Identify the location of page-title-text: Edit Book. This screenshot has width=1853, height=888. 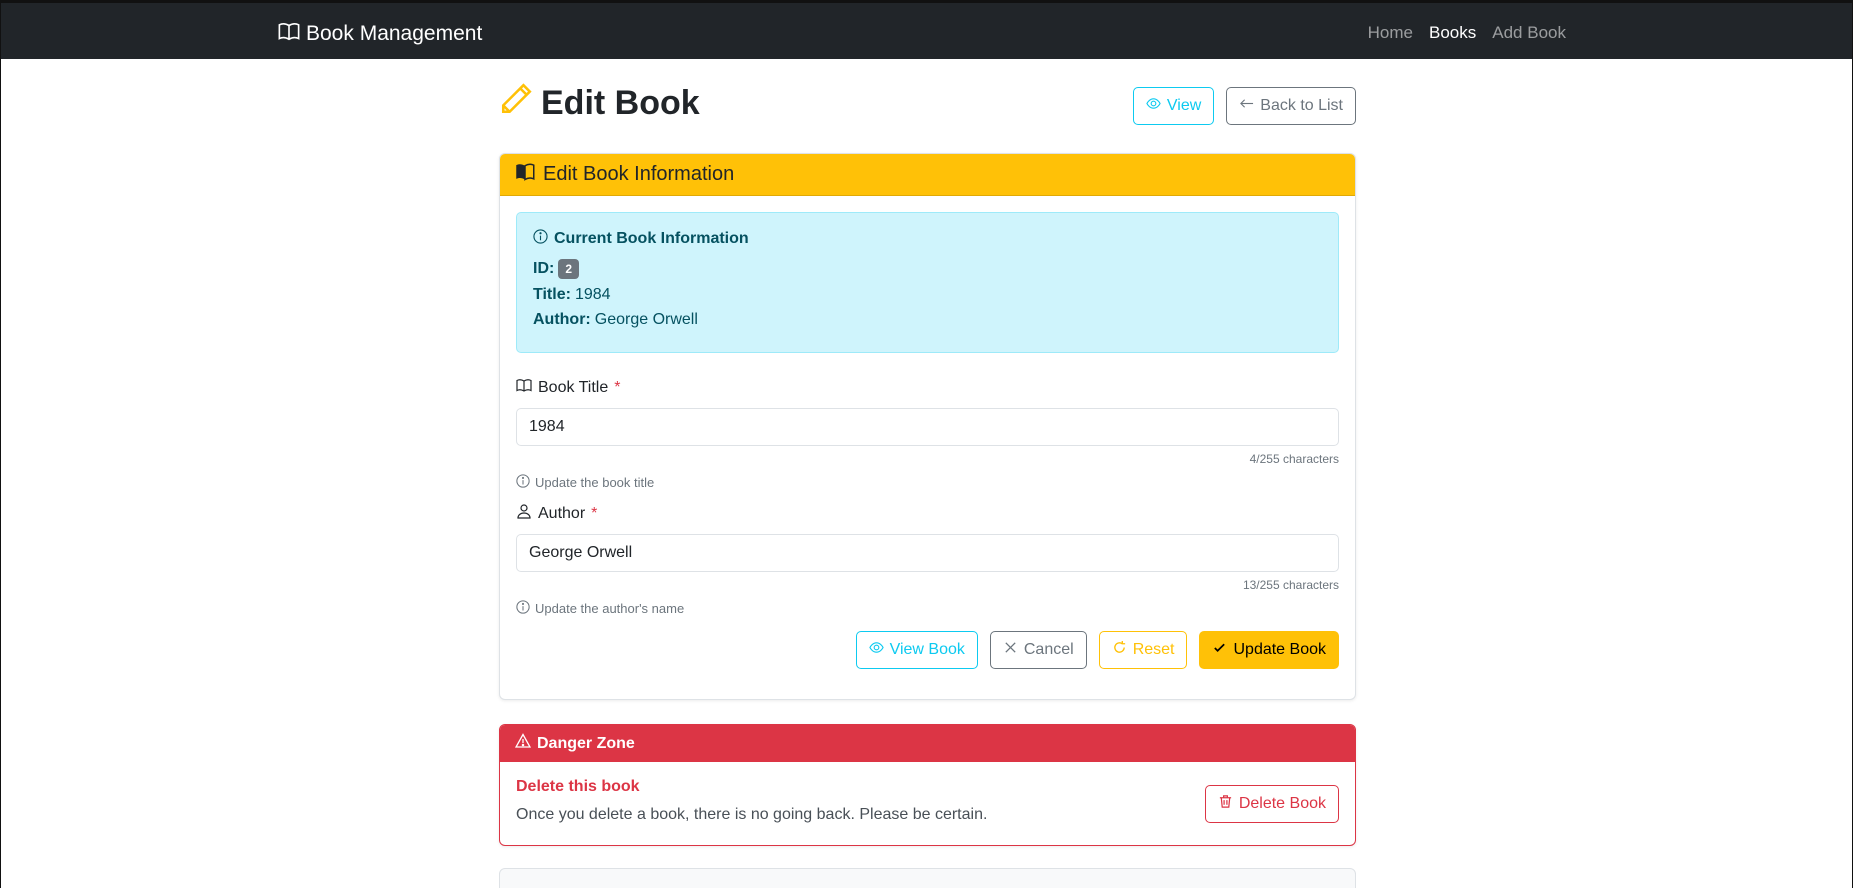
(620, 103).